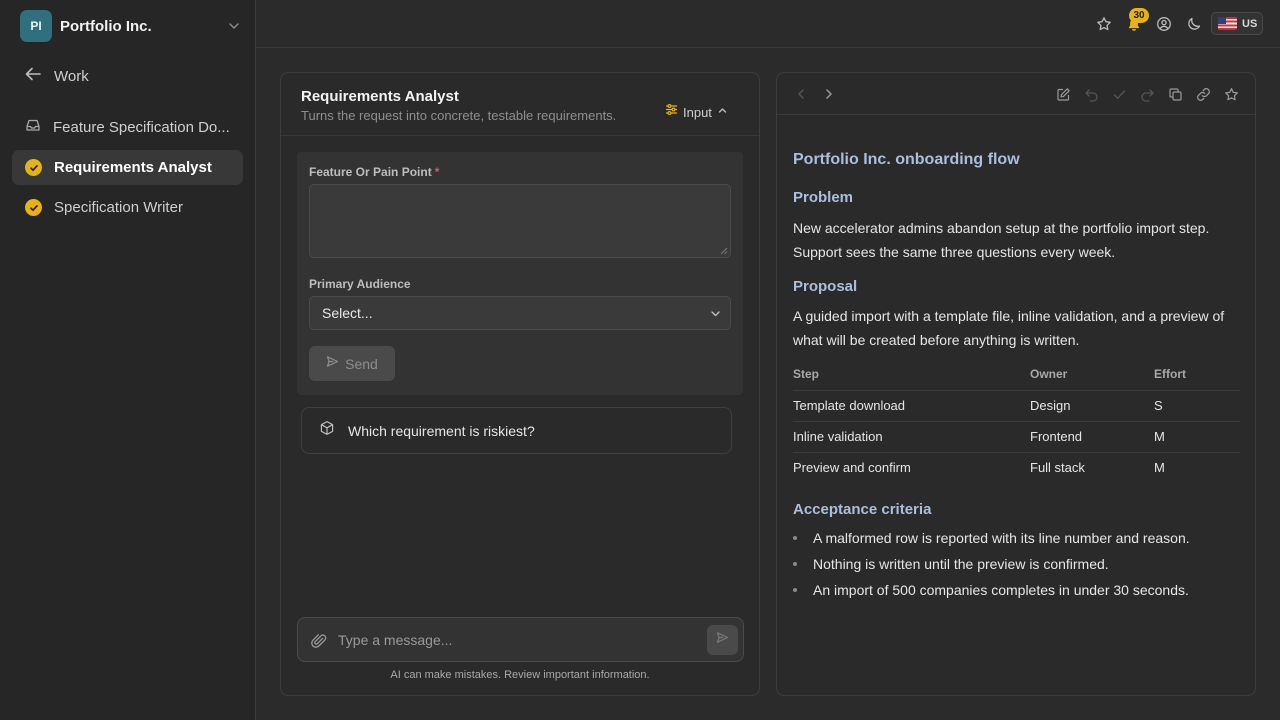  I want to click on chevron-left-icon, so click(801, 94).